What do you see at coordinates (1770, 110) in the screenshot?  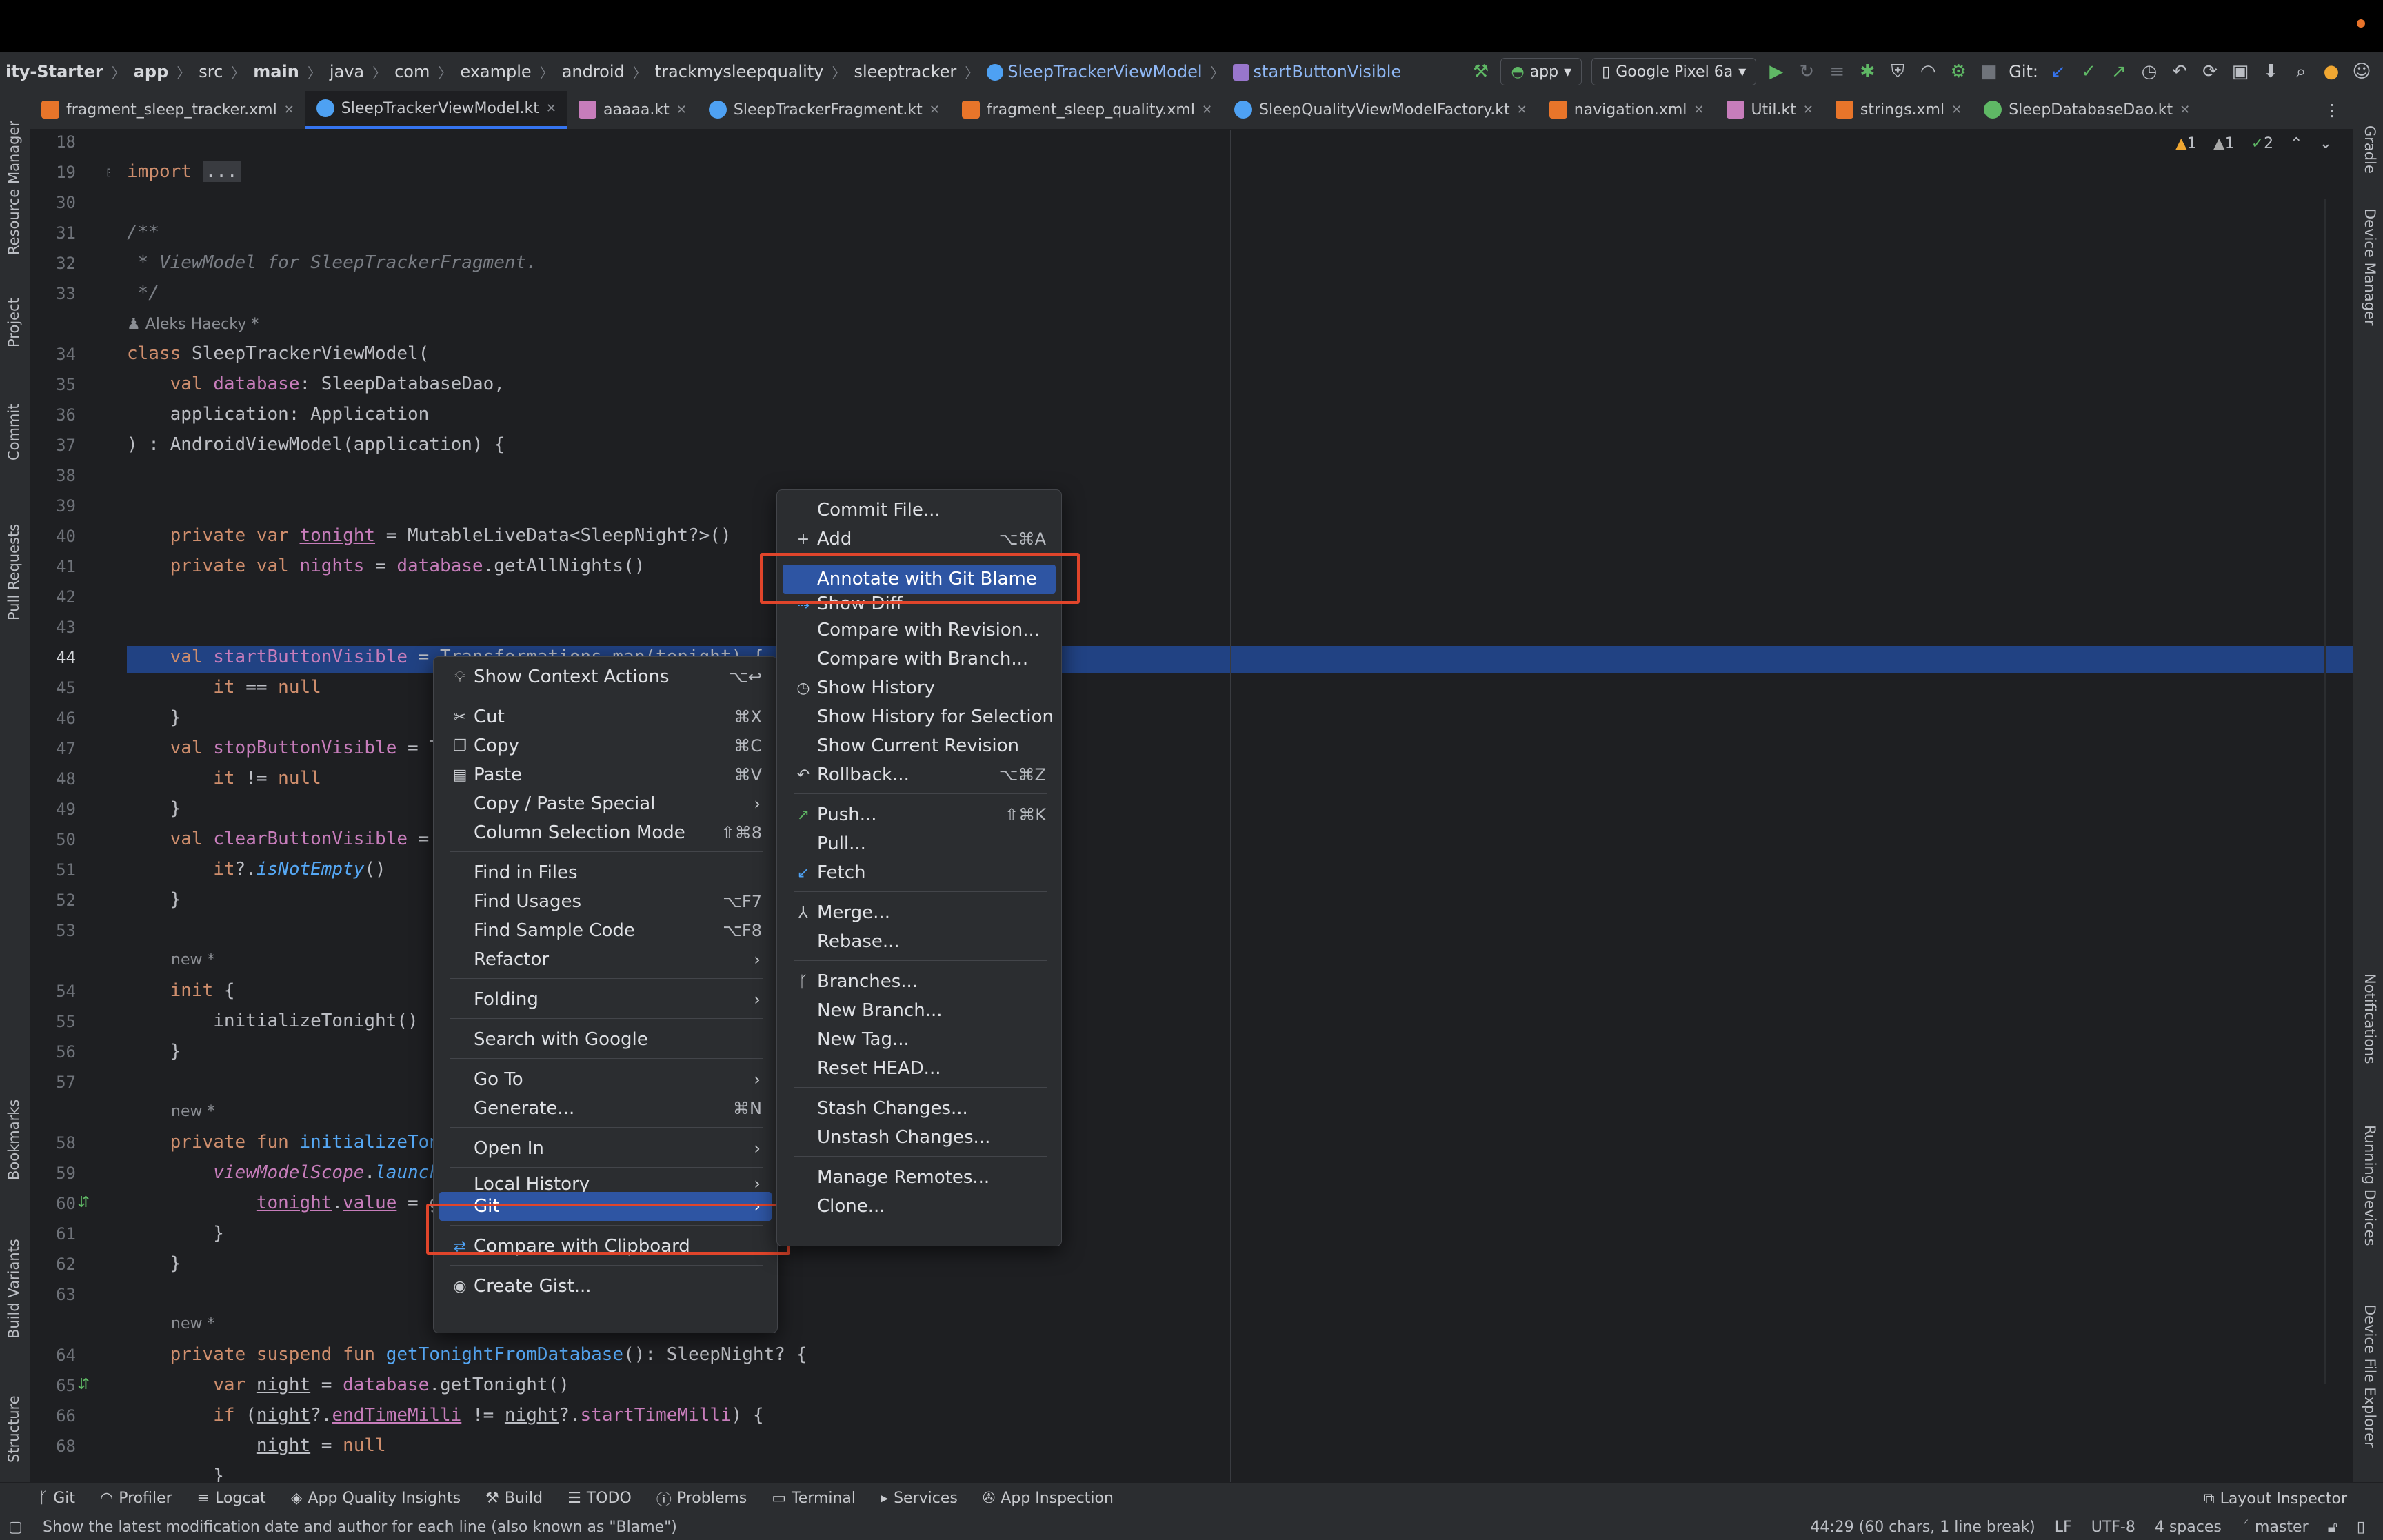 I see `tab-util: Util.kt ✕` at bounding box center [1770, 110].